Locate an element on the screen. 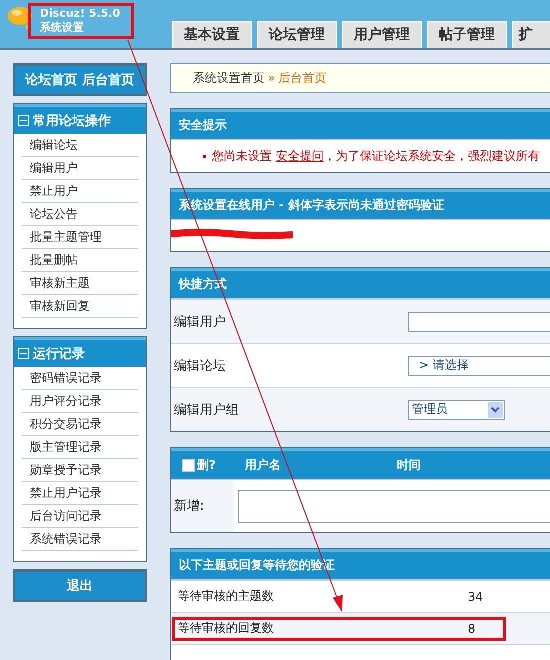 The image size is (550, 660). row-label: 新增: is located at coordinates (202, 506).